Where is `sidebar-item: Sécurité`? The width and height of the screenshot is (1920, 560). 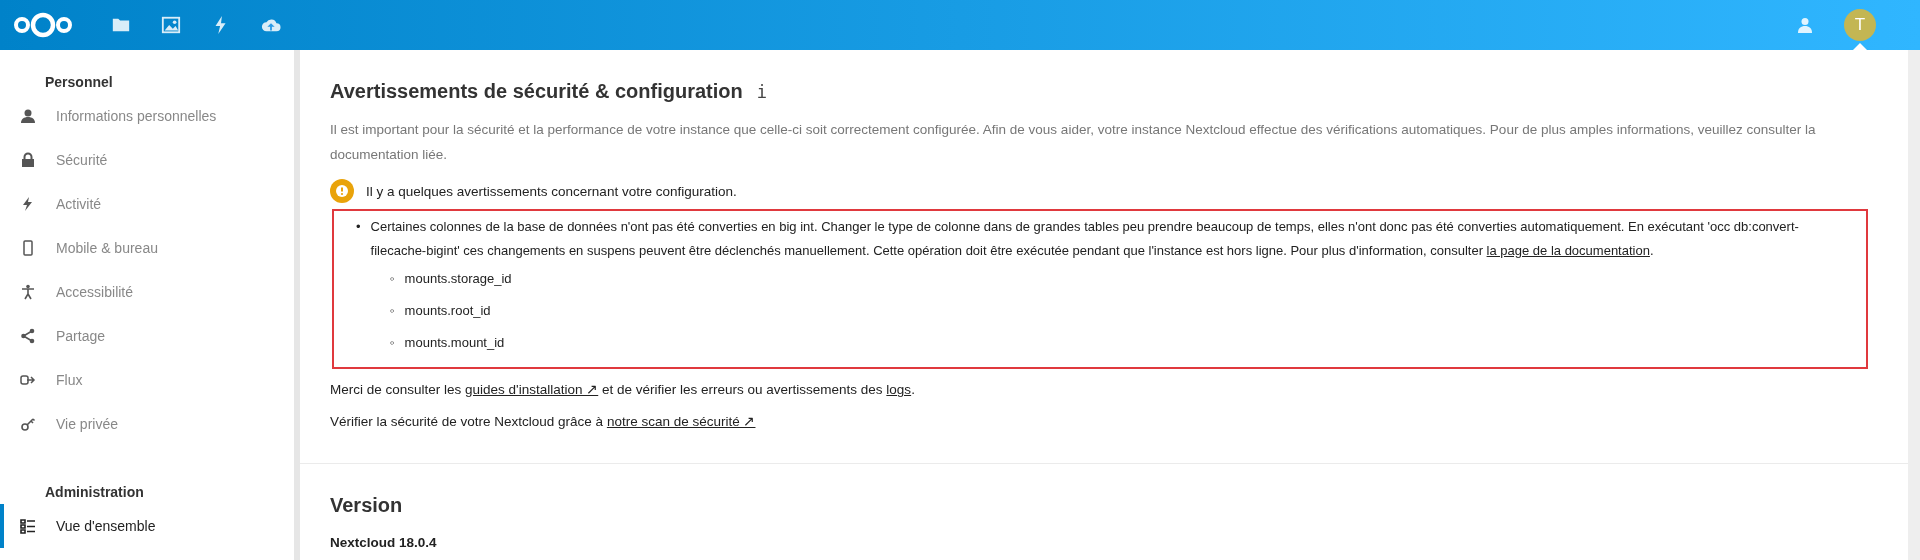
sidebar-item: Sécurité is located at coordinates (147, 160).